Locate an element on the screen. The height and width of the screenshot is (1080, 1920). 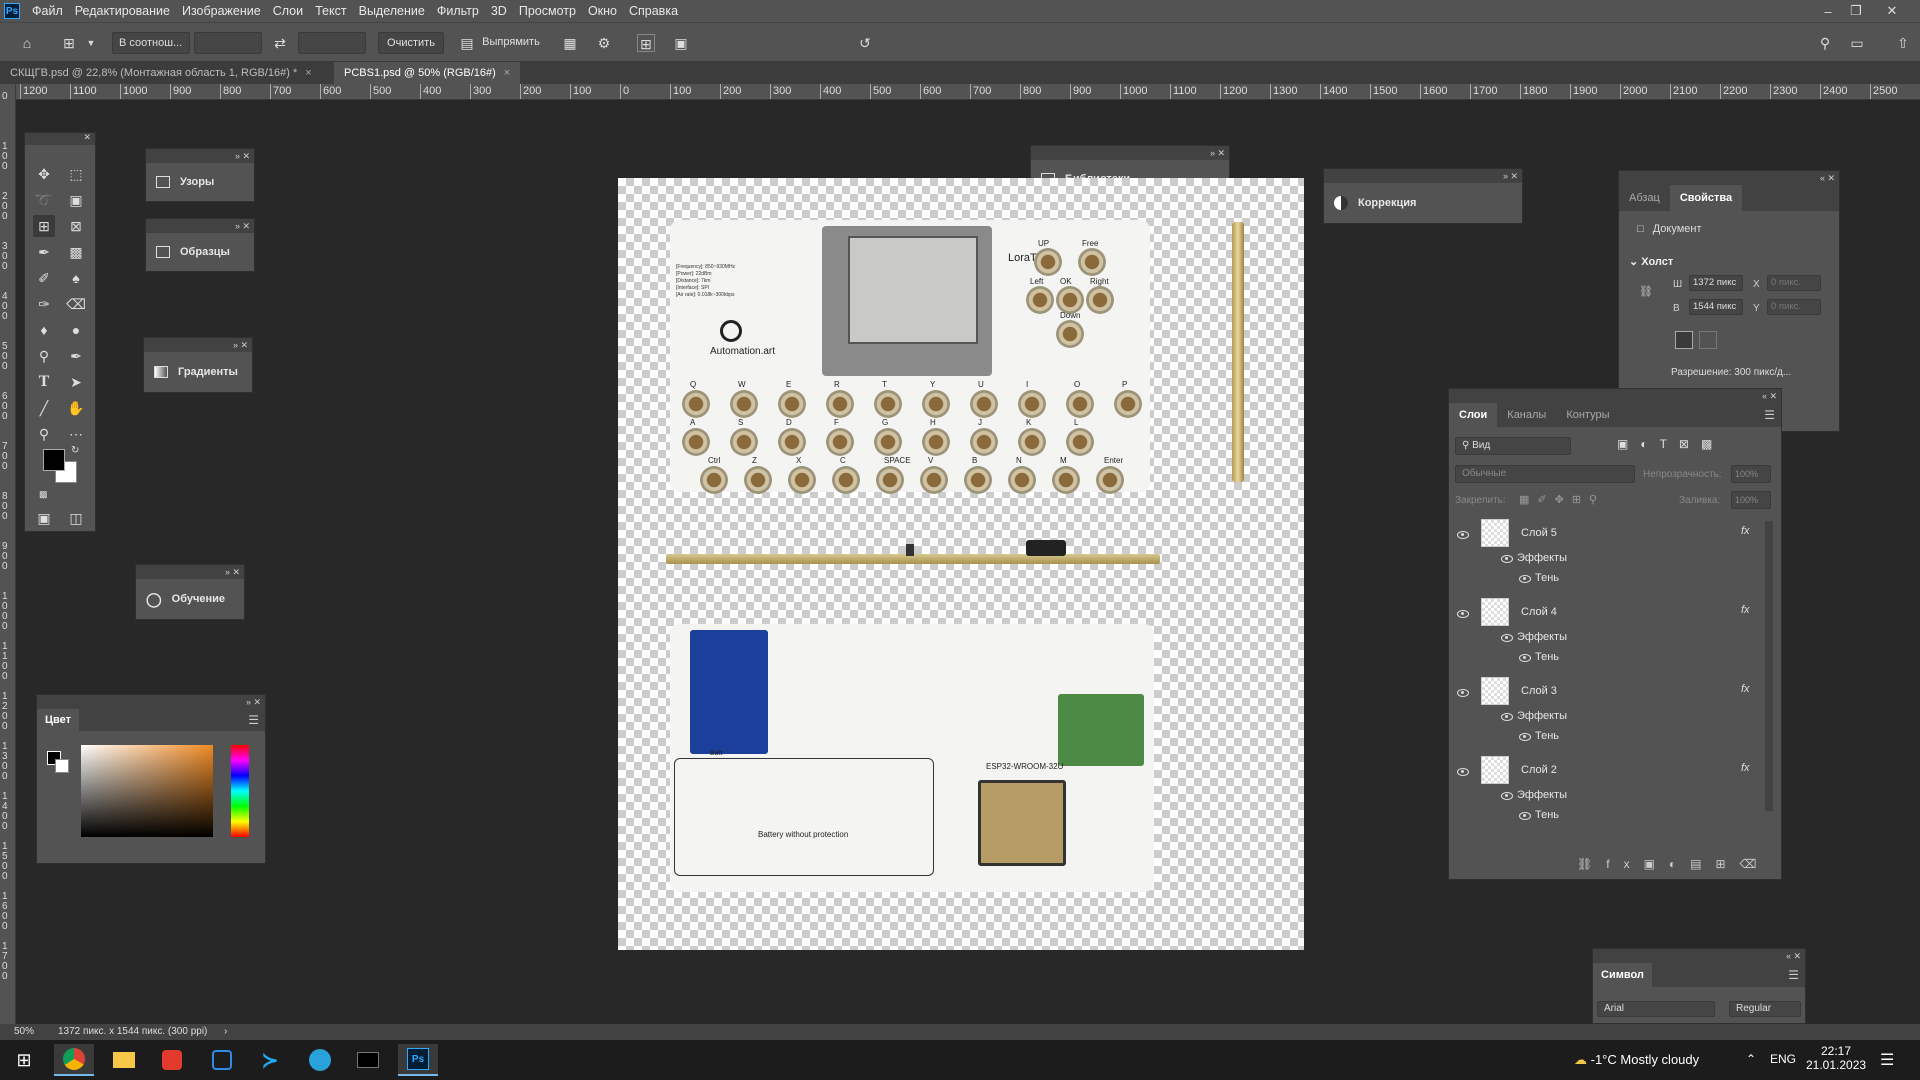
layer-item: Слой 3 fx Эффекты Тень is located at coordinates (1609, 716).